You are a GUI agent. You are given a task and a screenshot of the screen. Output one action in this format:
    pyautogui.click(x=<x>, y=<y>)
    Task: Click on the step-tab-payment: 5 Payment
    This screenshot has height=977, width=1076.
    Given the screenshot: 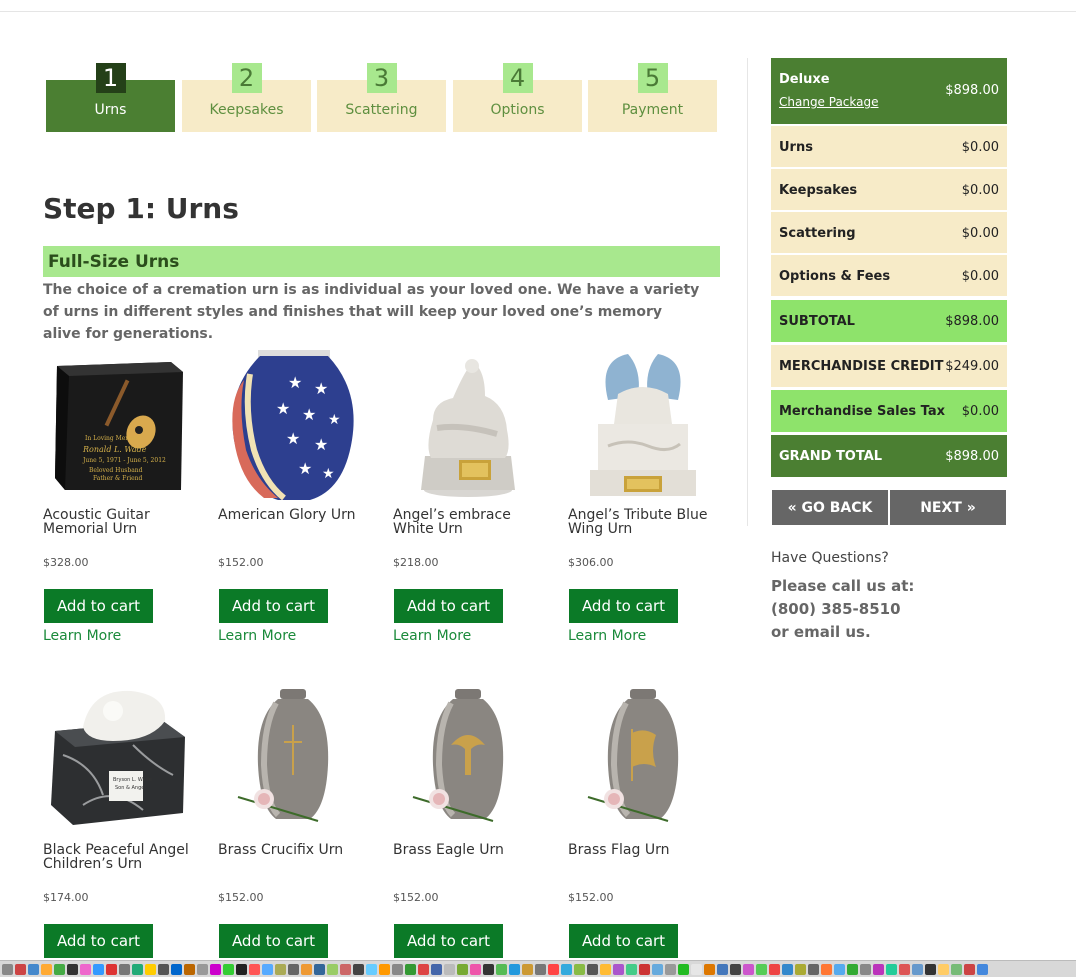 What is the action you would take?
    pyautogui.click(x=652, y=97)
    